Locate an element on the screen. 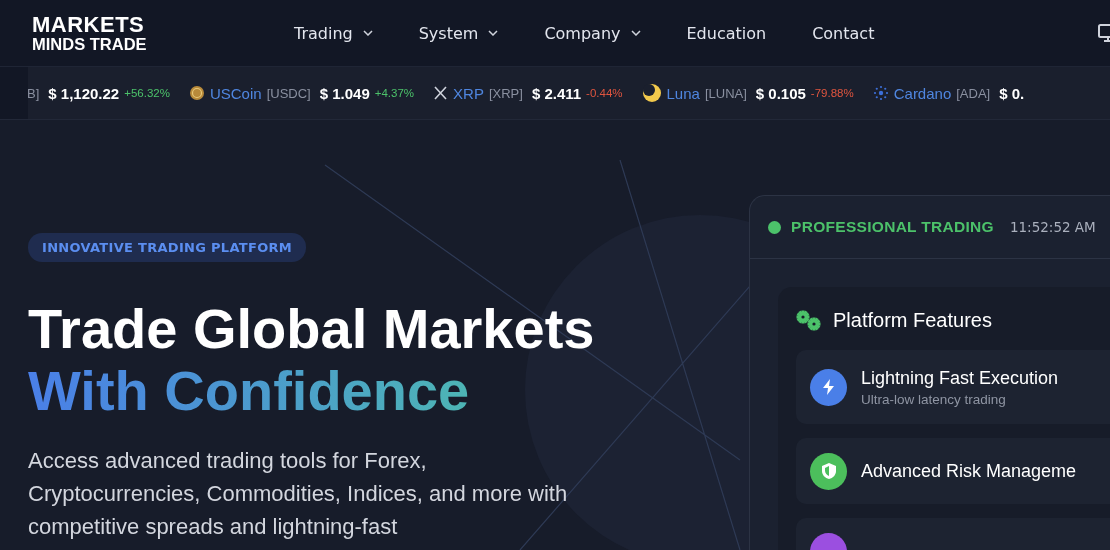 This screenshot has width=1110, height=550. platform-badge: INNOVATIVE TRADING PLATFORM is located at coordinates (167, 247).